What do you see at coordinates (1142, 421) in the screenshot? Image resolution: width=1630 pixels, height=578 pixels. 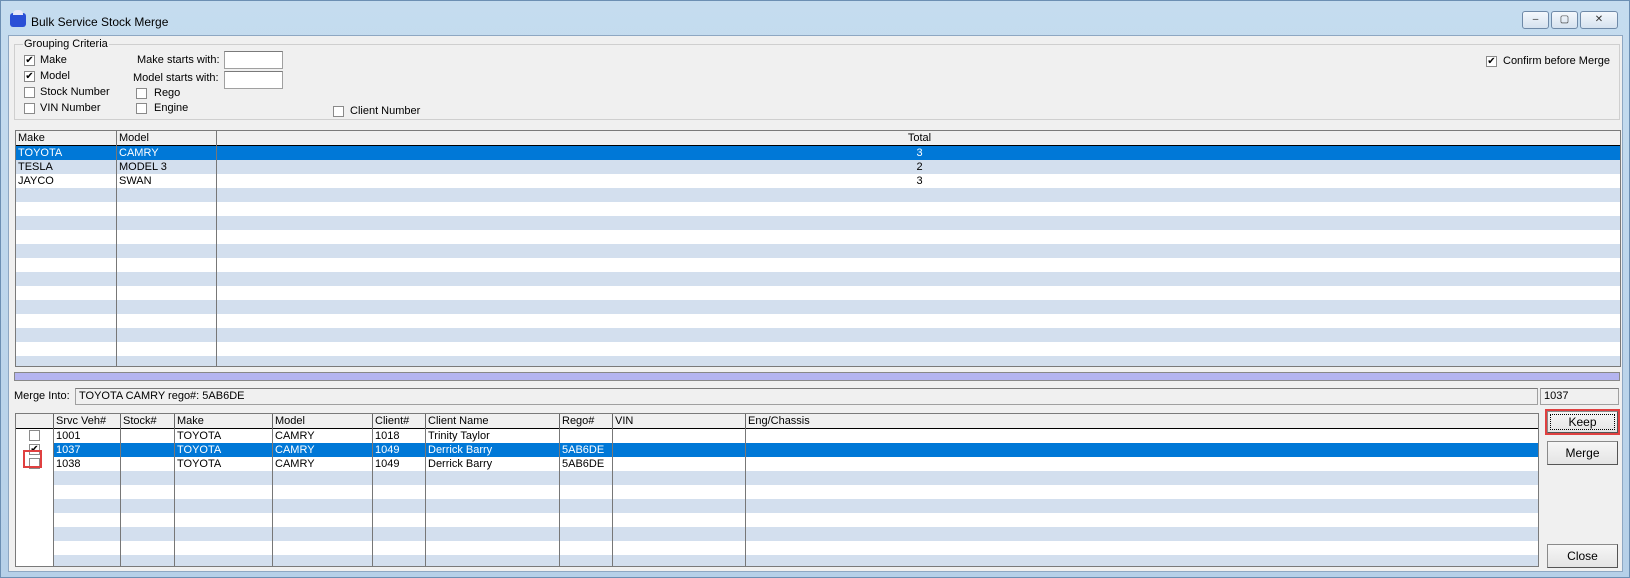 I see `column-header-eng-chassis: Eng/Chassis` at bounding box center [1142, 421].